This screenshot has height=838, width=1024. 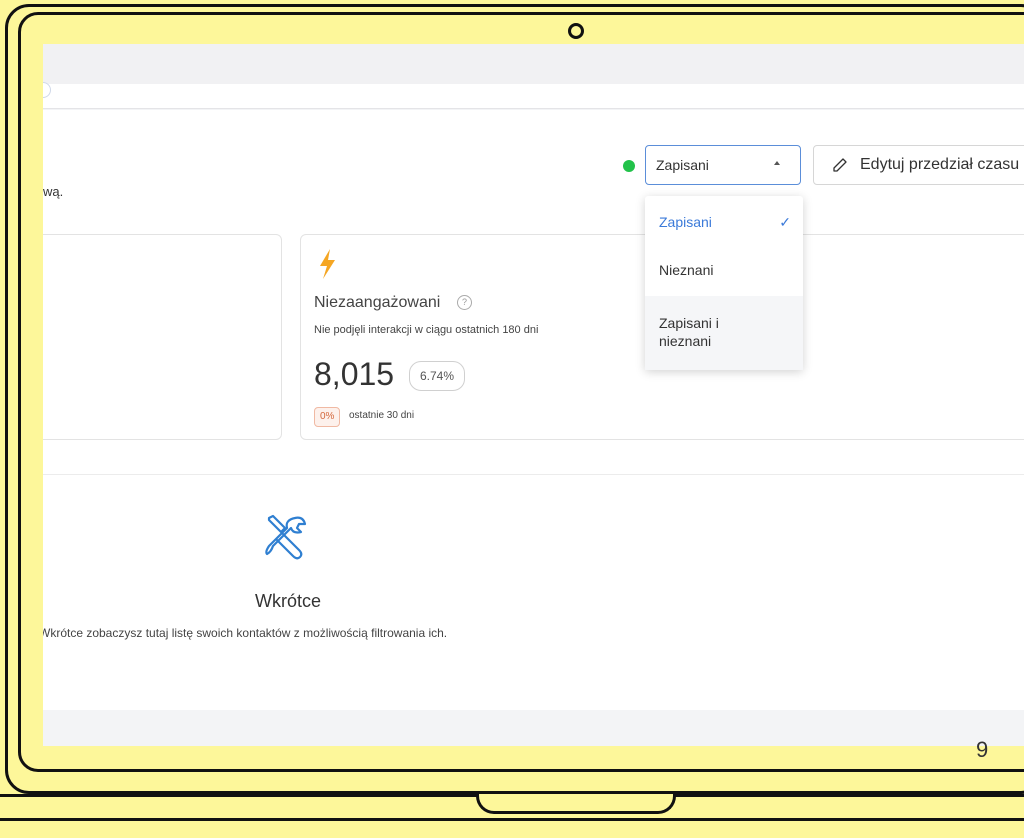 What do you see at coordinates (377, 302) in the screenshot?
I see `card-title: Niezaangażowani` at bounding box center [377, 302].